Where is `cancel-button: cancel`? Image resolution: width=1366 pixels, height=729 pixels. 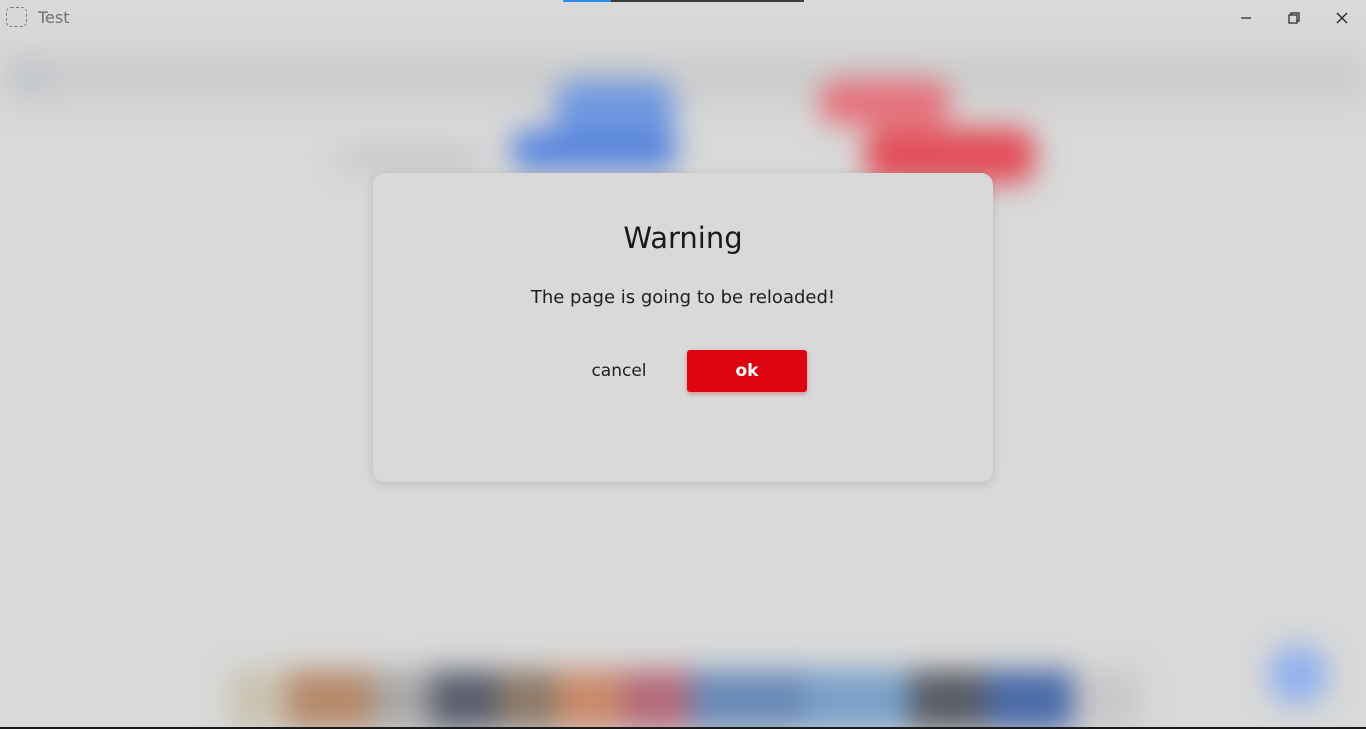
cancel-button: cancel is located at coordinates (619, 371).